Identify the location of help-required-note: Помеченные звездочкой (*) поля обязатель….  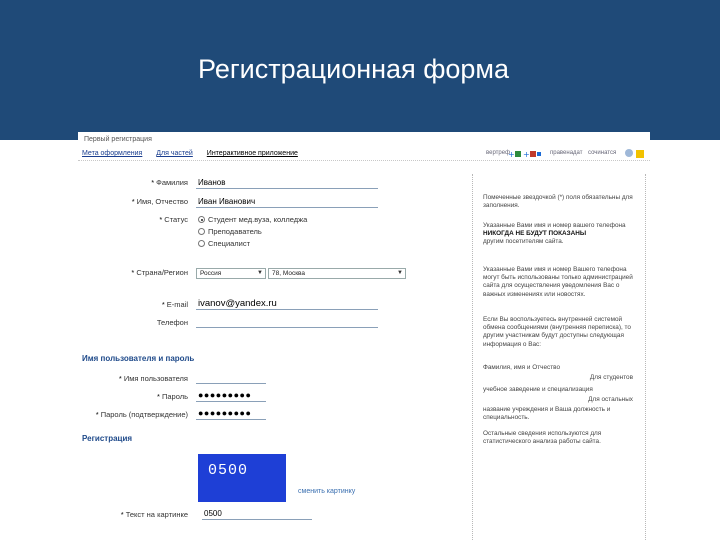
(558, 202).